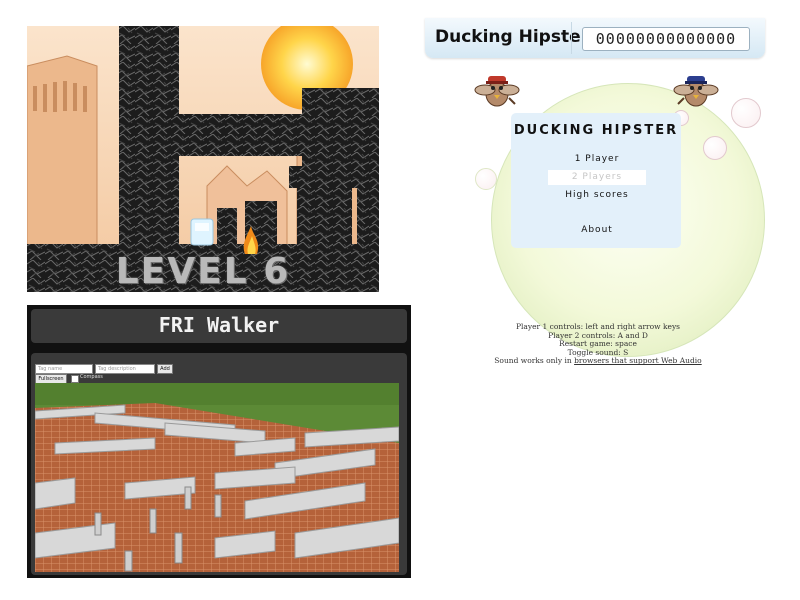  I want to click on compass-checkbox, so click(75, 379).